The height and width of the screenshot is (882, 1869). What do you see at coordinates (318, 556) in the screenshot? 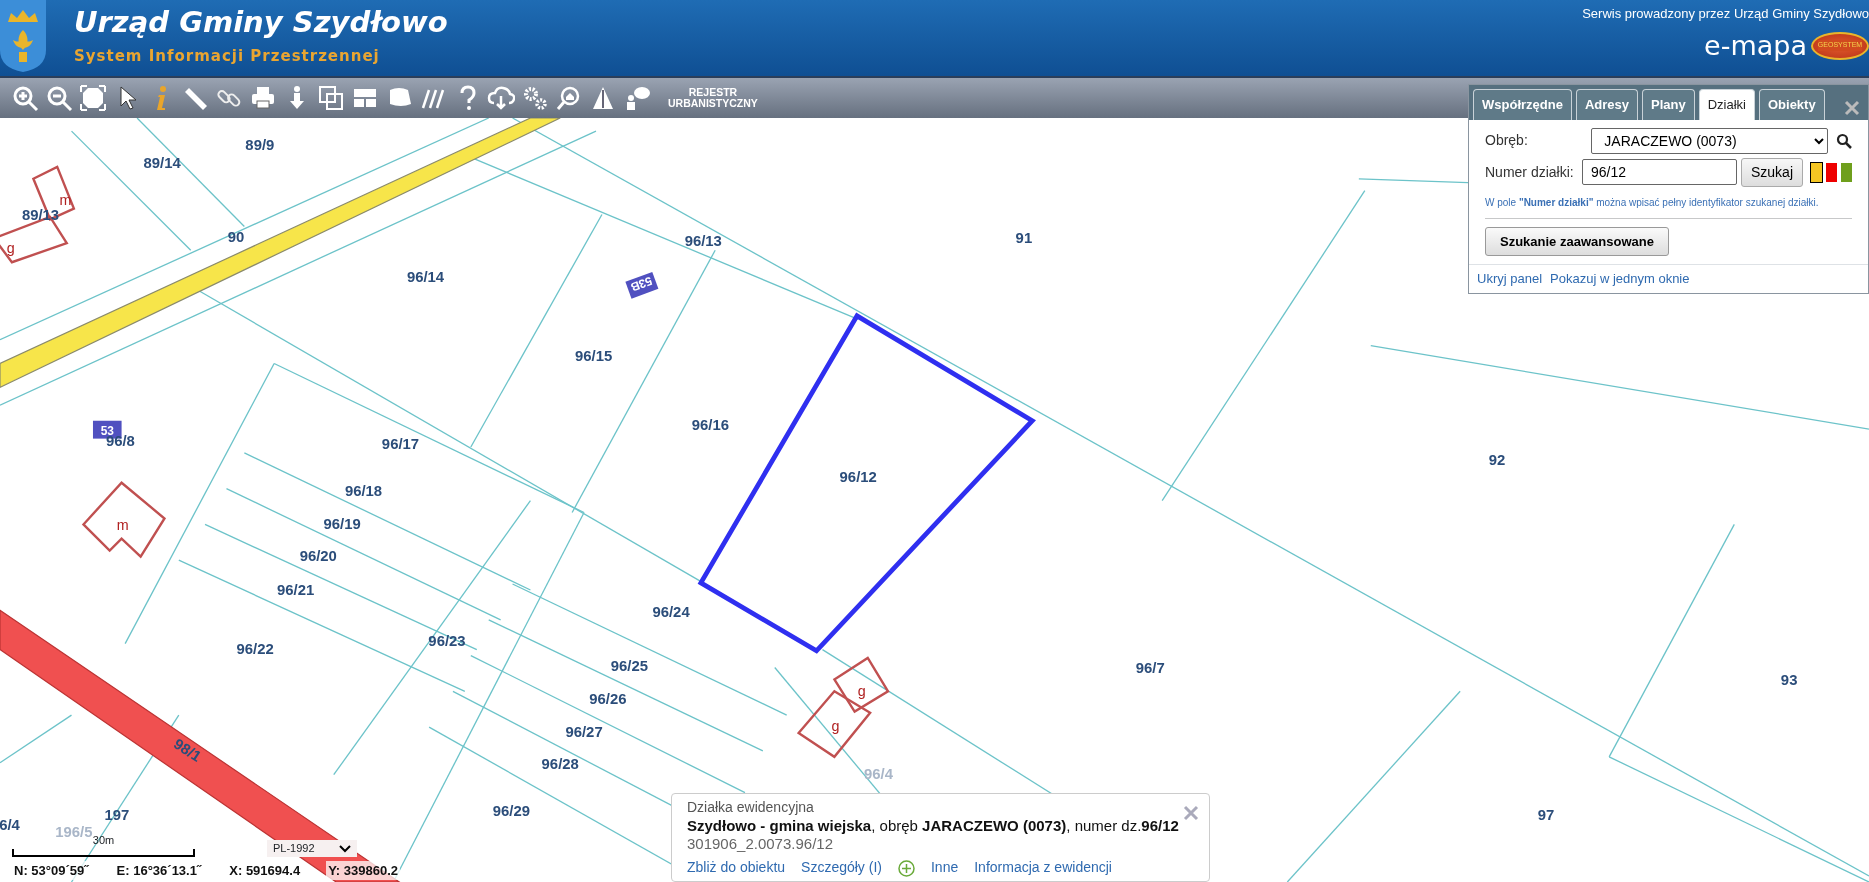
I see `parcel-number: 96/20` at bounding box center [318, 556].